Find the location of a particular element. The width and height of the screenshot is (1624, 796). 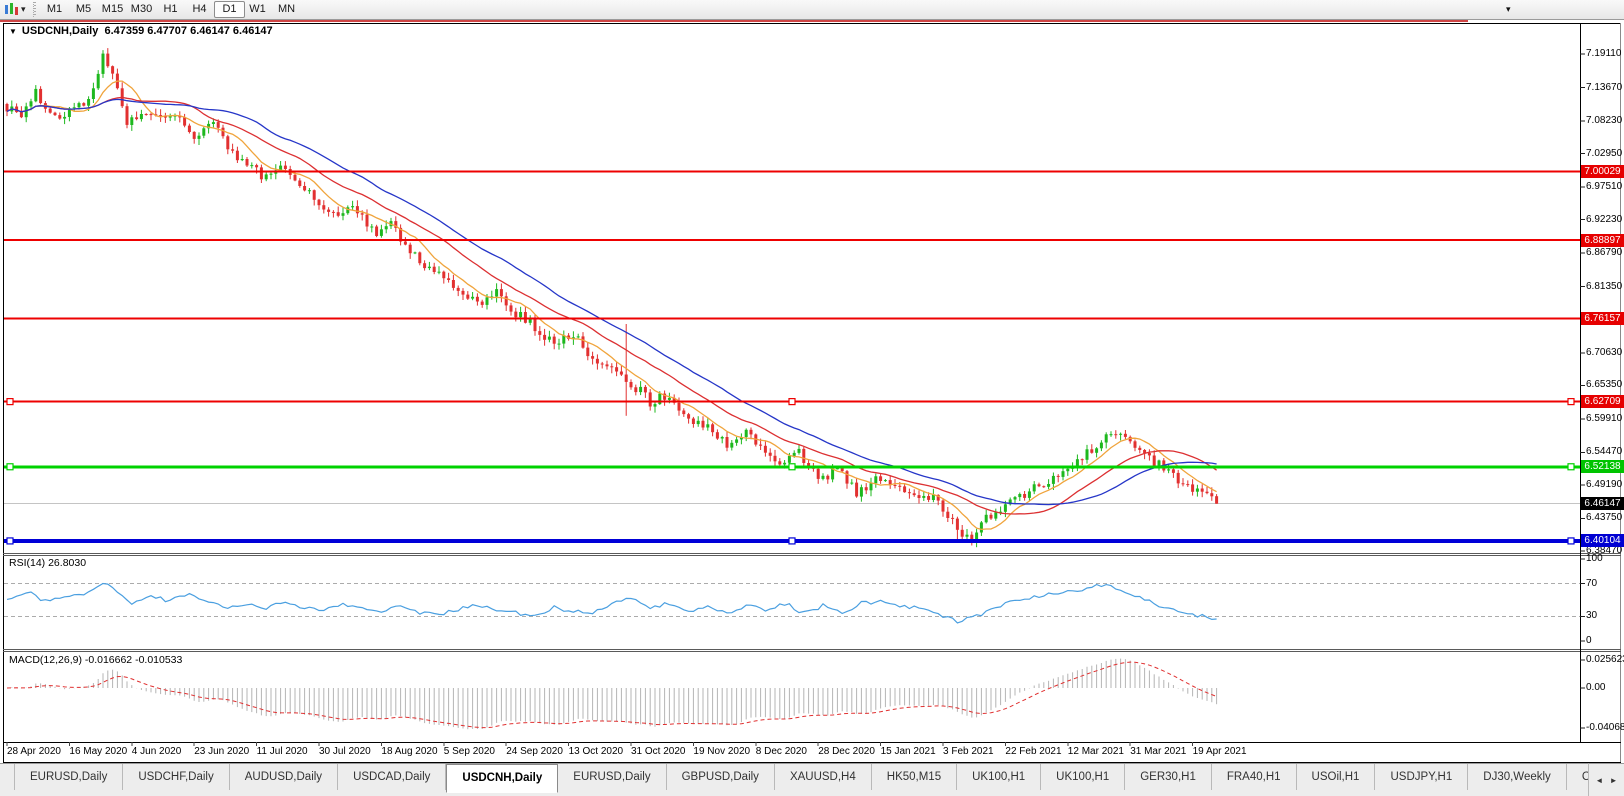

macd-pane is located at coordinates (612, 694).